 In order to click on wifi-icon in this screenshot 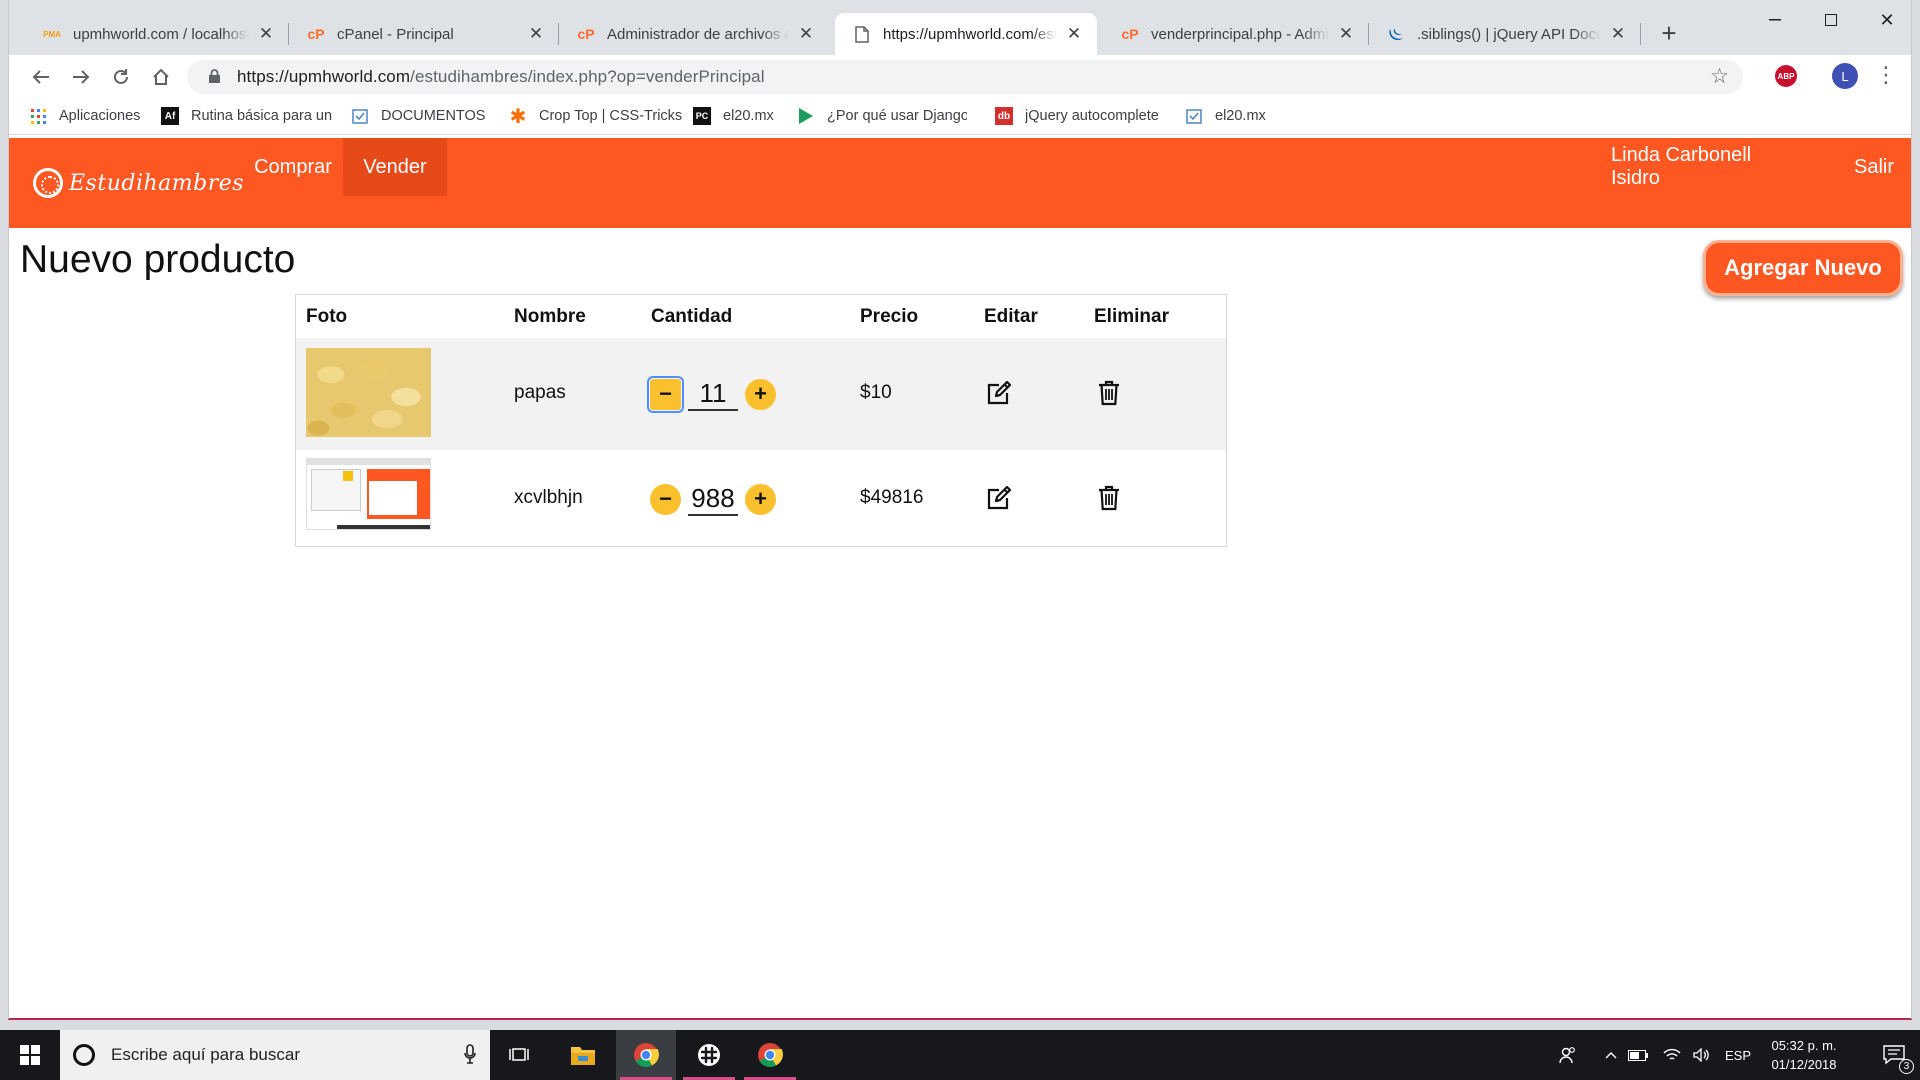, I will do `click(1672, 1055)`.